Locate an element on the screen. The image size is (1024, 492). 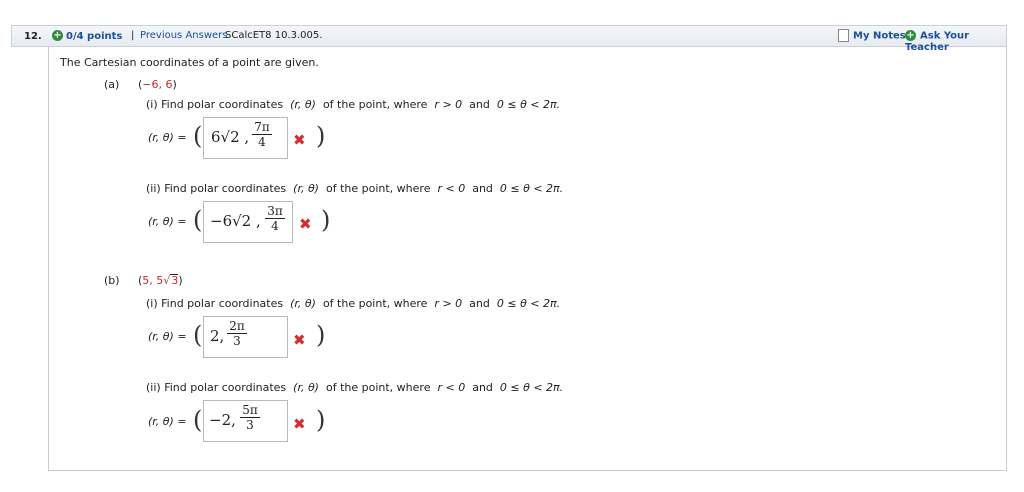
previous-answers-link: Previous Answers is located at coordinates (183, 35).